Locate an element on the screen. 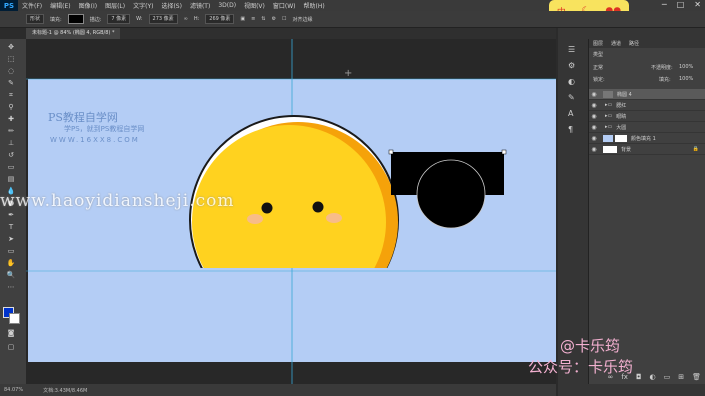 This screenshot has width=705, height=396. layer-row: ◉ 椭圆 4 is located at coordinates (647, 94).